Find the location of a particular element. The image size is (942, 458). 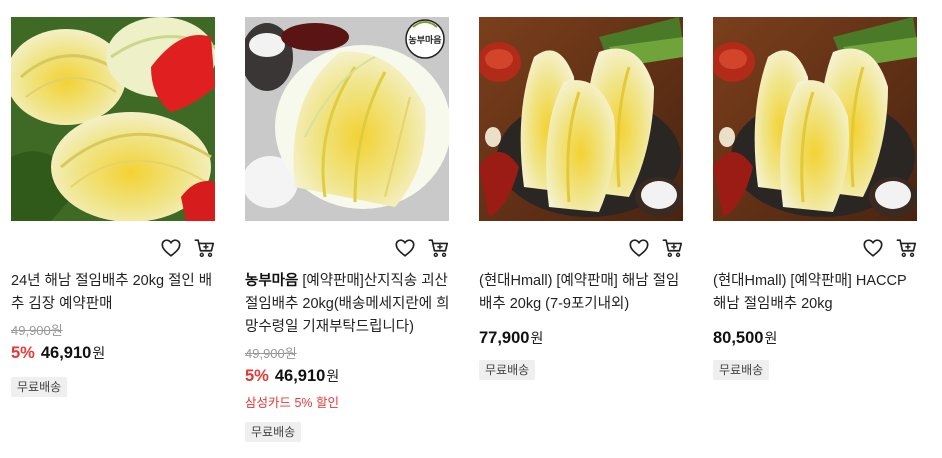

brand-name: 농부마음 is located at coordinates (272, 281).